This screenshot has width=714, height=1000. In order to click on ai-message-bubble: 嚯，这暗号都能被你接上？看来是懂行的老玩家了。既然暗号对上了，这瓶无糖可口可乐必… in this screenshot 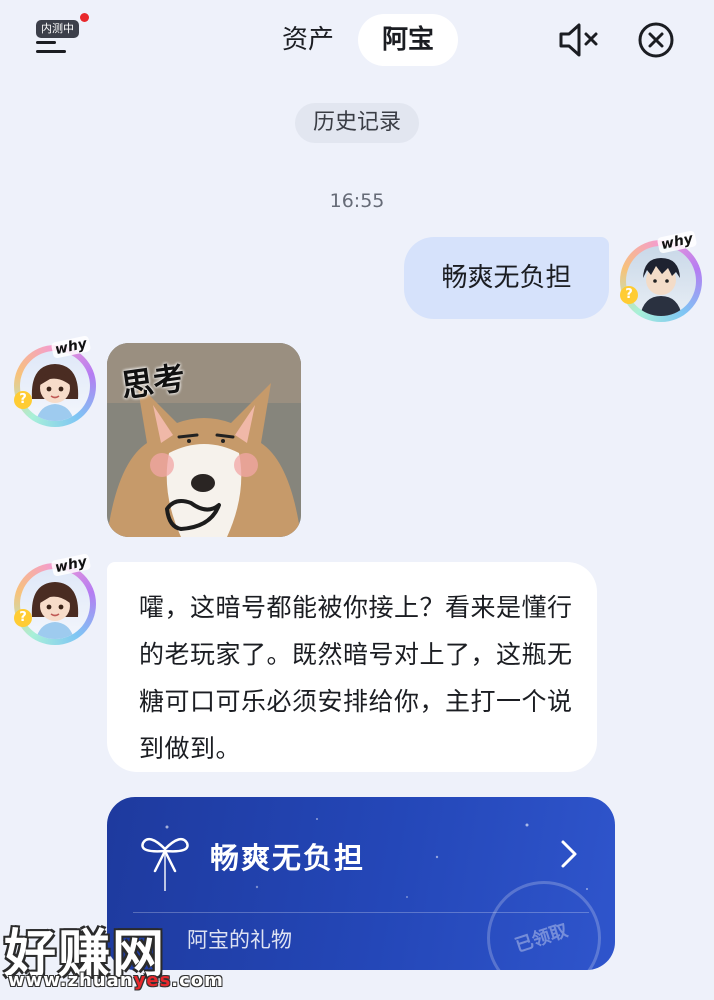, I will do `click(352, 667)`.